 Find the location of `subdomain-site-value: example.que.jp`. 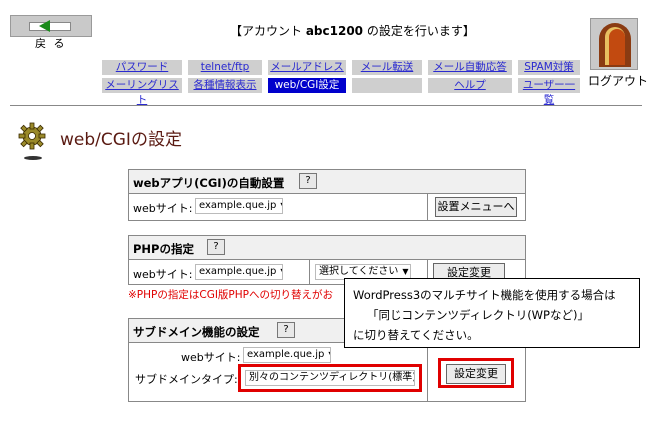

subdomain-site-value: example.que.jp is located at coordinates (286, 354).